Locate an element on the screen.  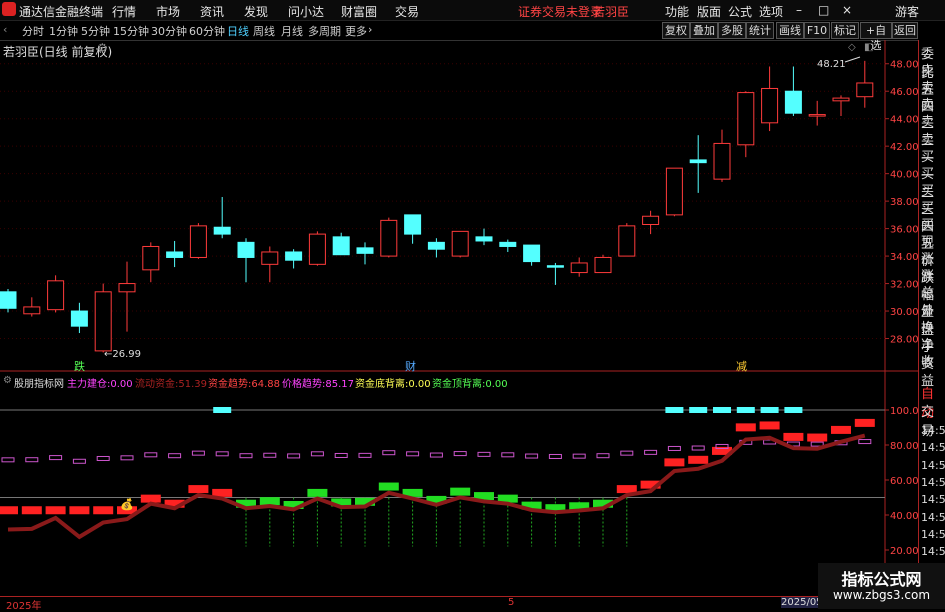
price-tick-label: 28.00 is located at coordinates (904, 340).